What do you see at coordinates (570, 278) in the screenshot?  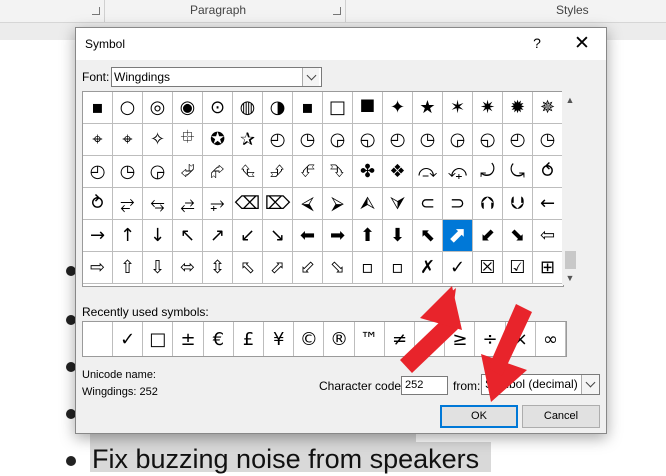 I see `scroll-down-icon: ▼` at bounding box center [570, 278].